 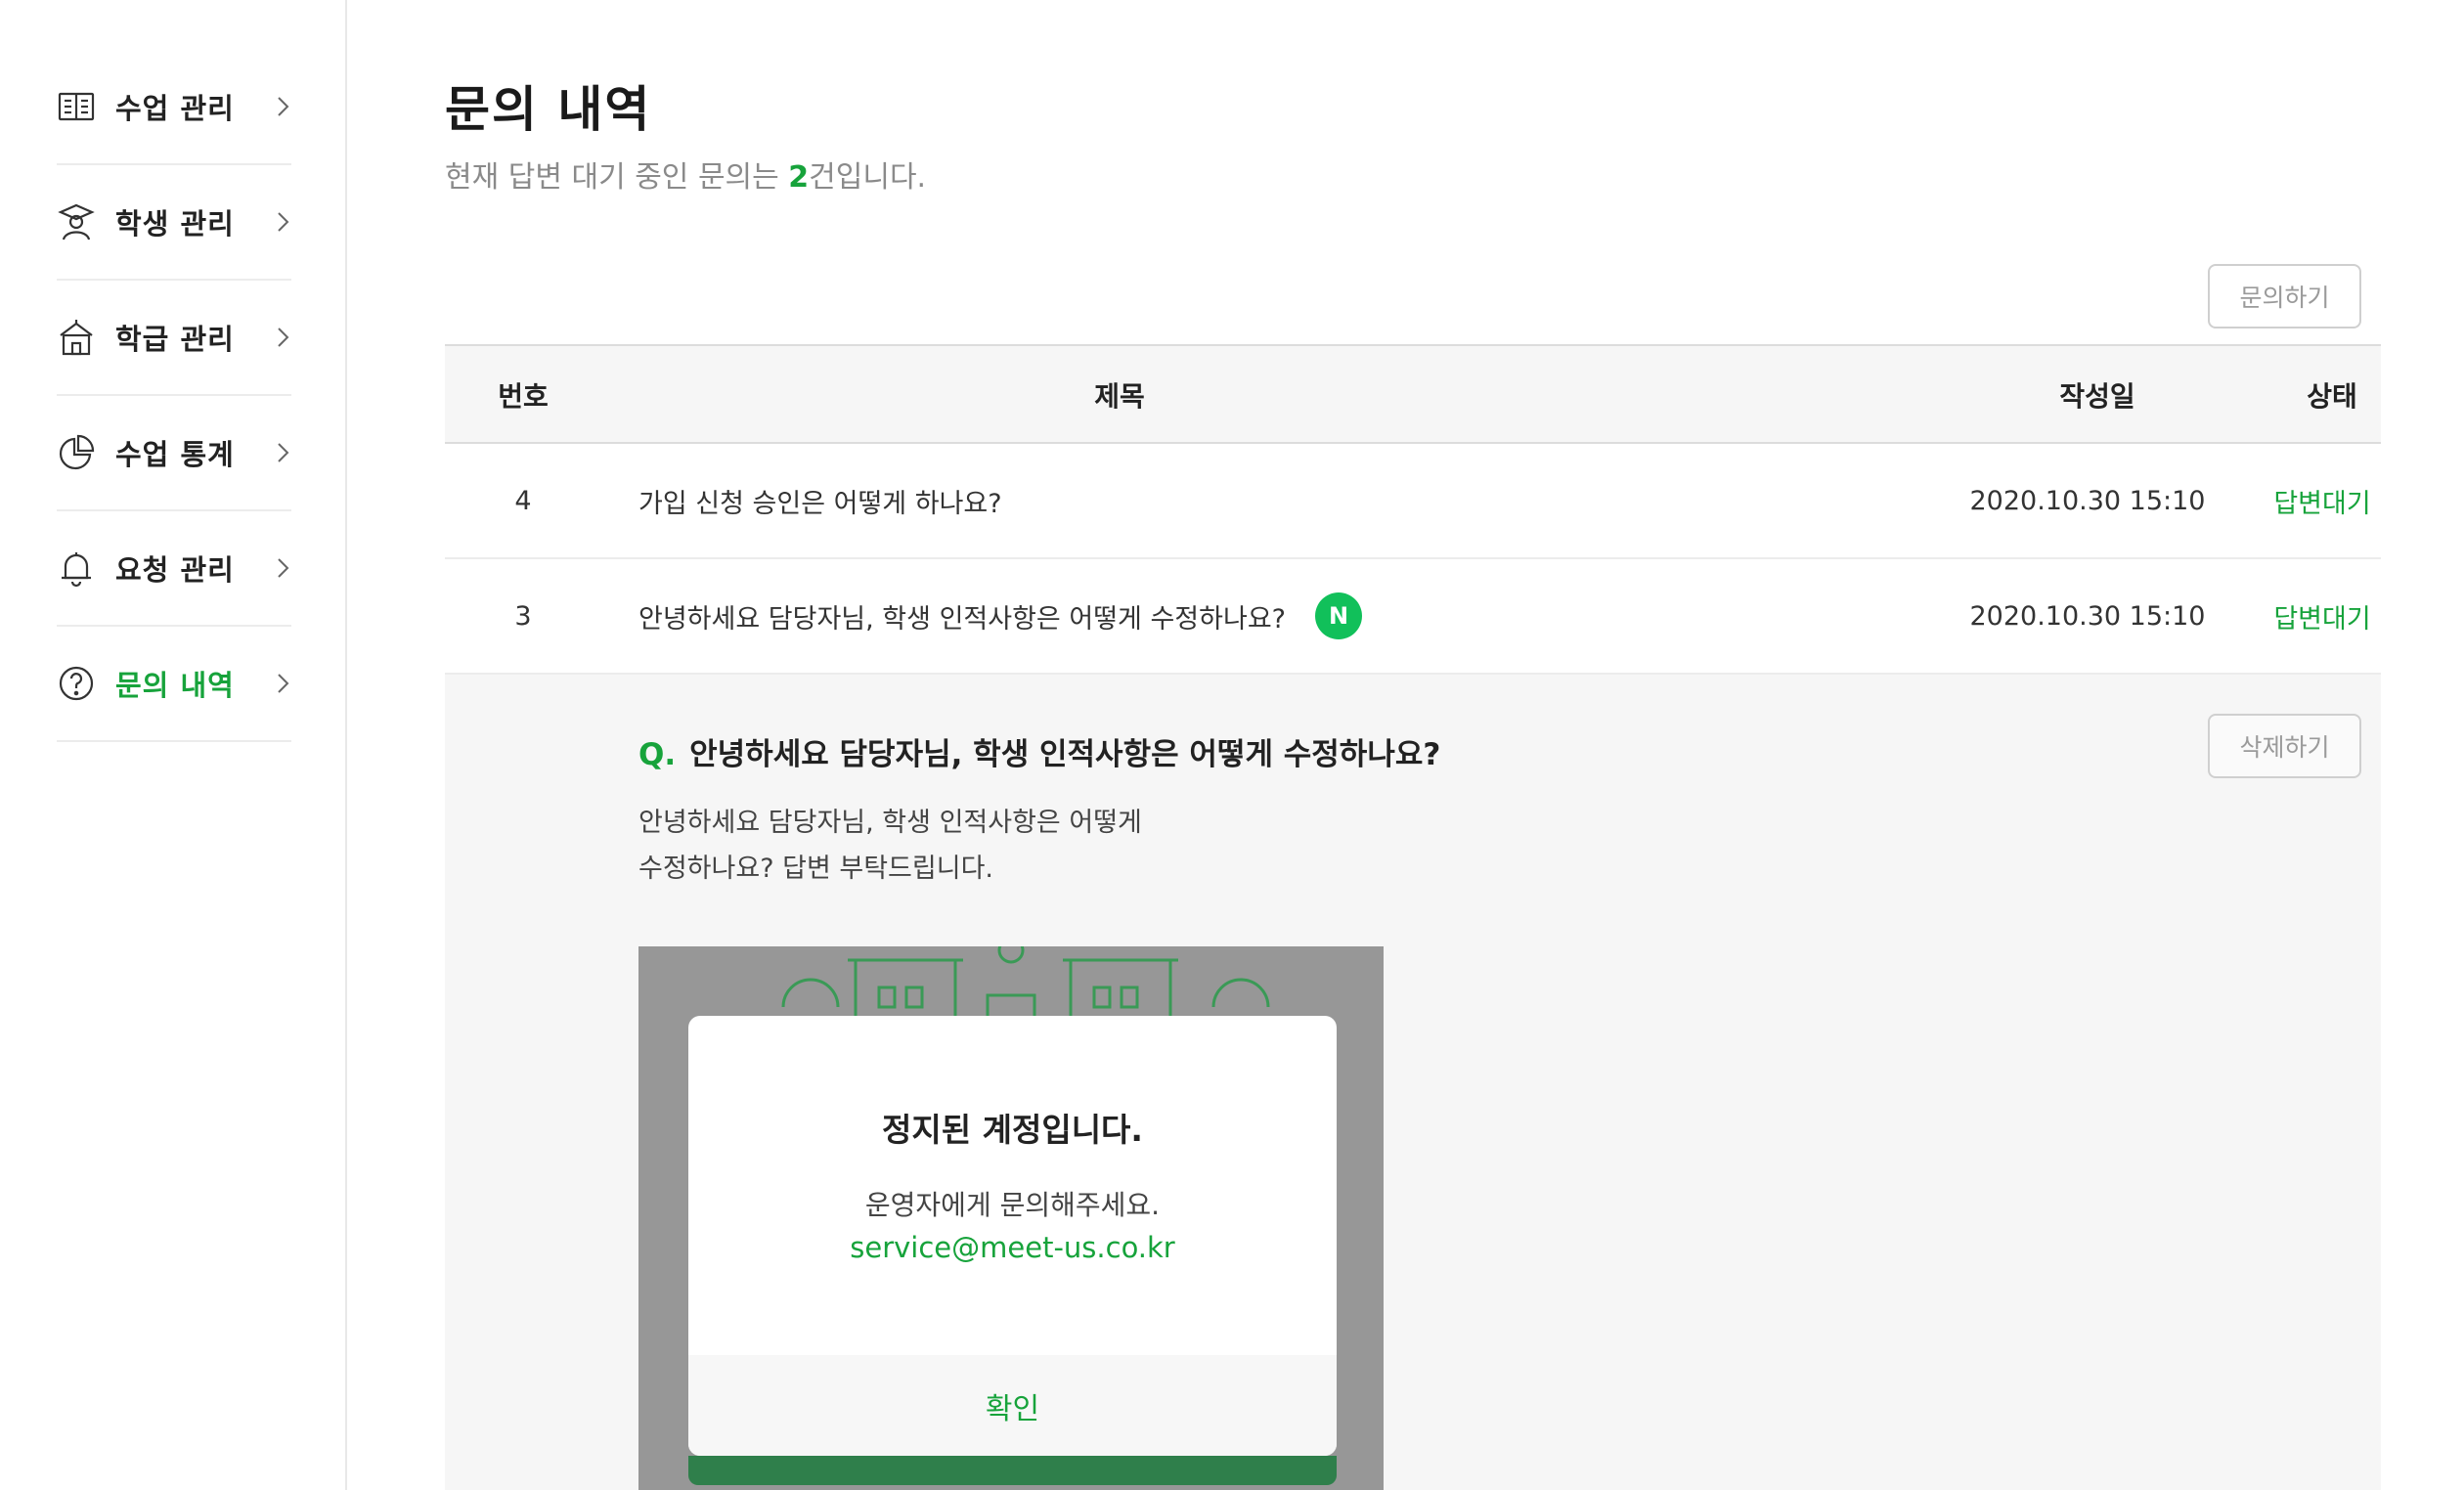 I want to click on dialog-email: service@meet-us.co.kr, so click(x=1012, y=1247).